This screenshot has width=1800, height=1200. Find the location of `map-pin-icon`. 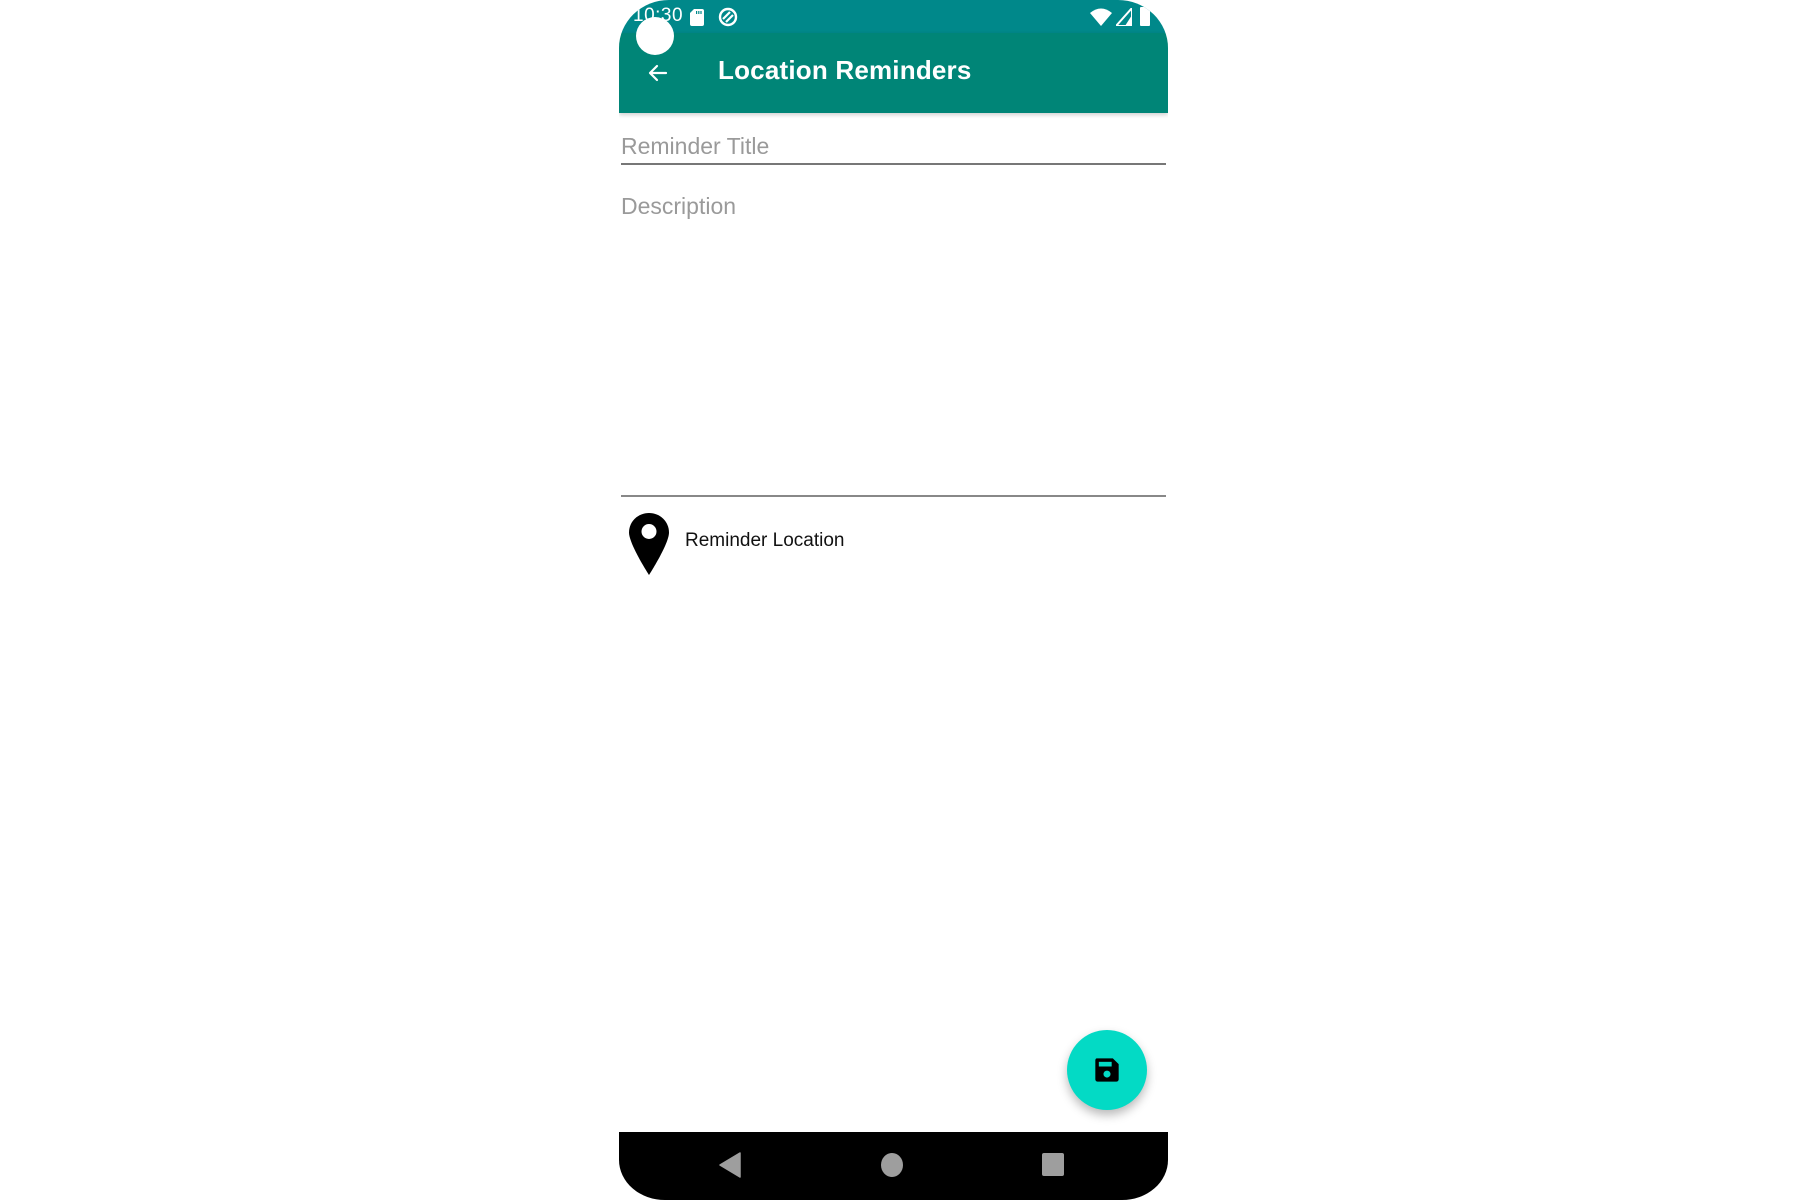

map-pin-icon is located at coordinates (649, 544).